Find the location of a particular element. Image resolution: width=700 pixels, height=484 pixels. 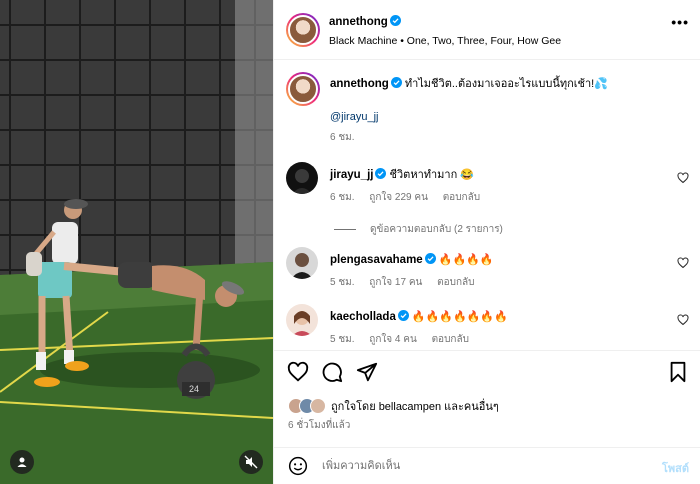

caption-meta: 6 ชม. is located at coordinates (348, 137).